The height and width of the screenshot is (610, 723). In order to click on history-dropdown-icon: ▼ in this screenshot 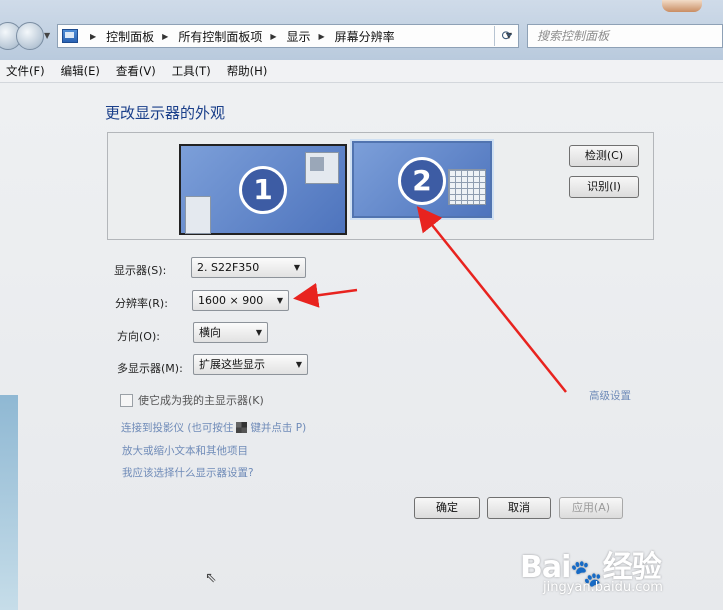, I will do `click(47, 35)`.